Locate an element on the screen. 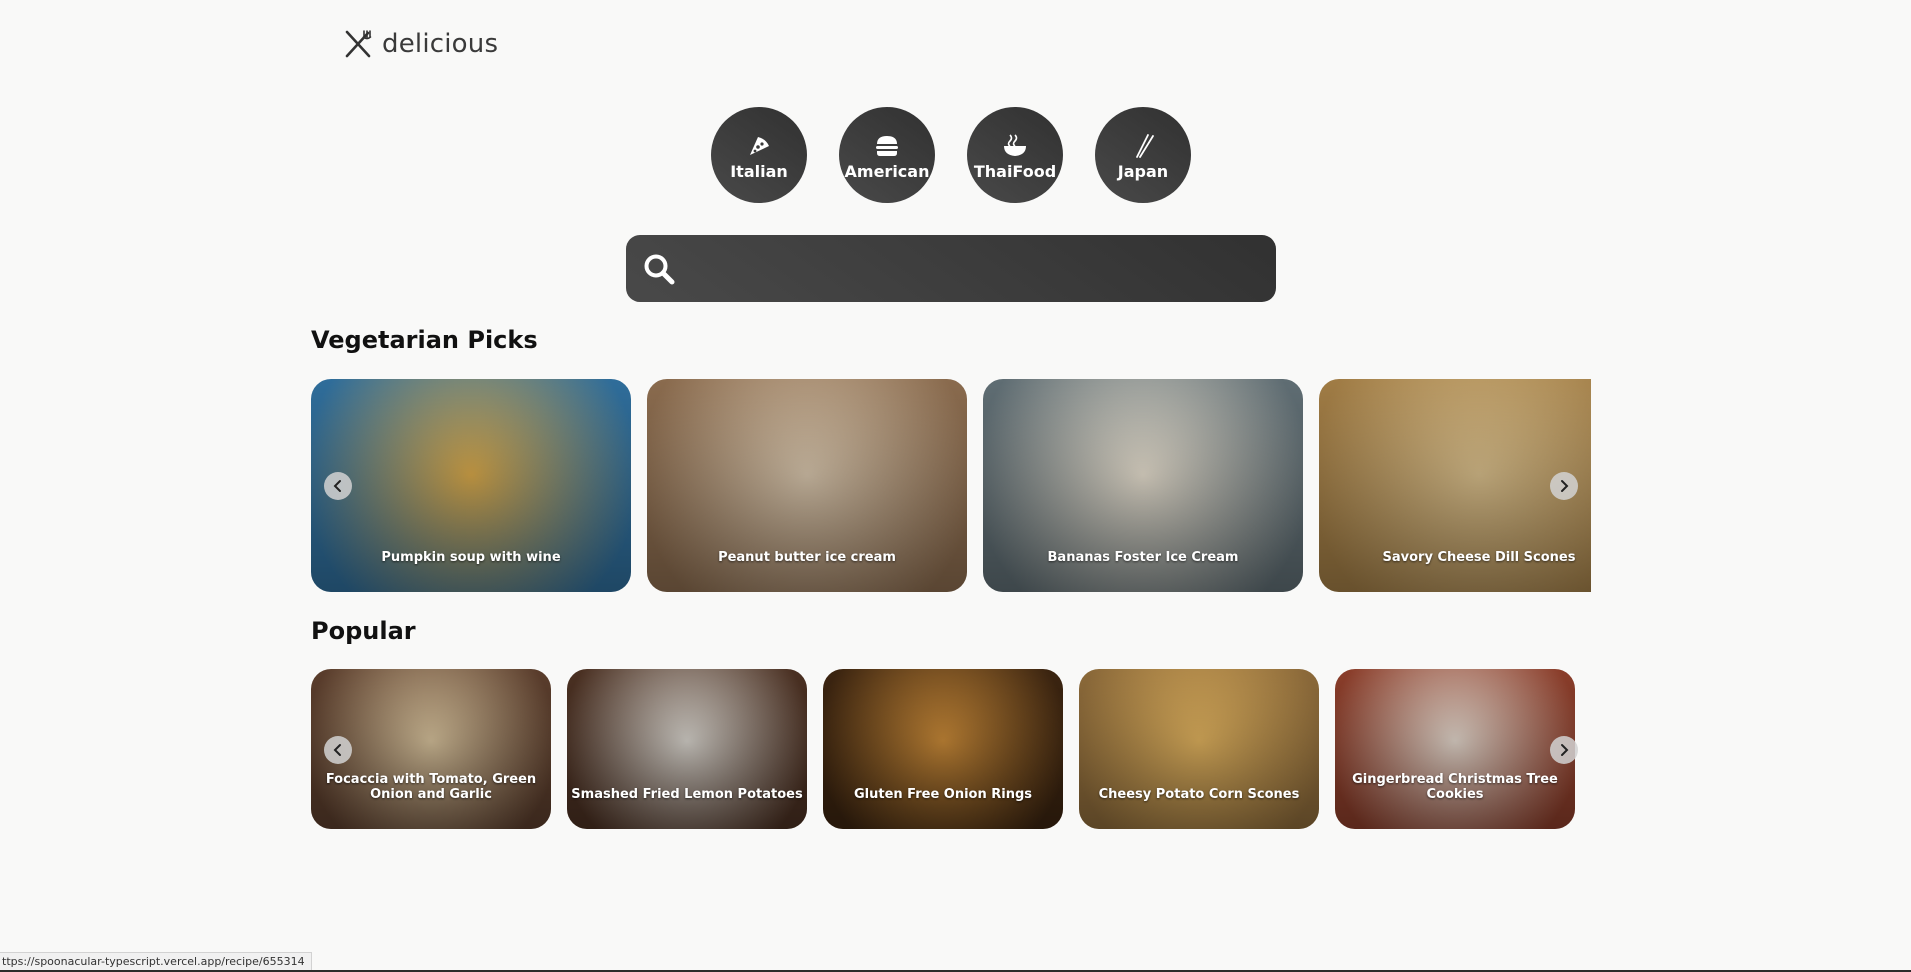 The image size is (1911, 972). recipe-title: Cheesy Potato Corn Scones is located at coordinates (1199, 794).